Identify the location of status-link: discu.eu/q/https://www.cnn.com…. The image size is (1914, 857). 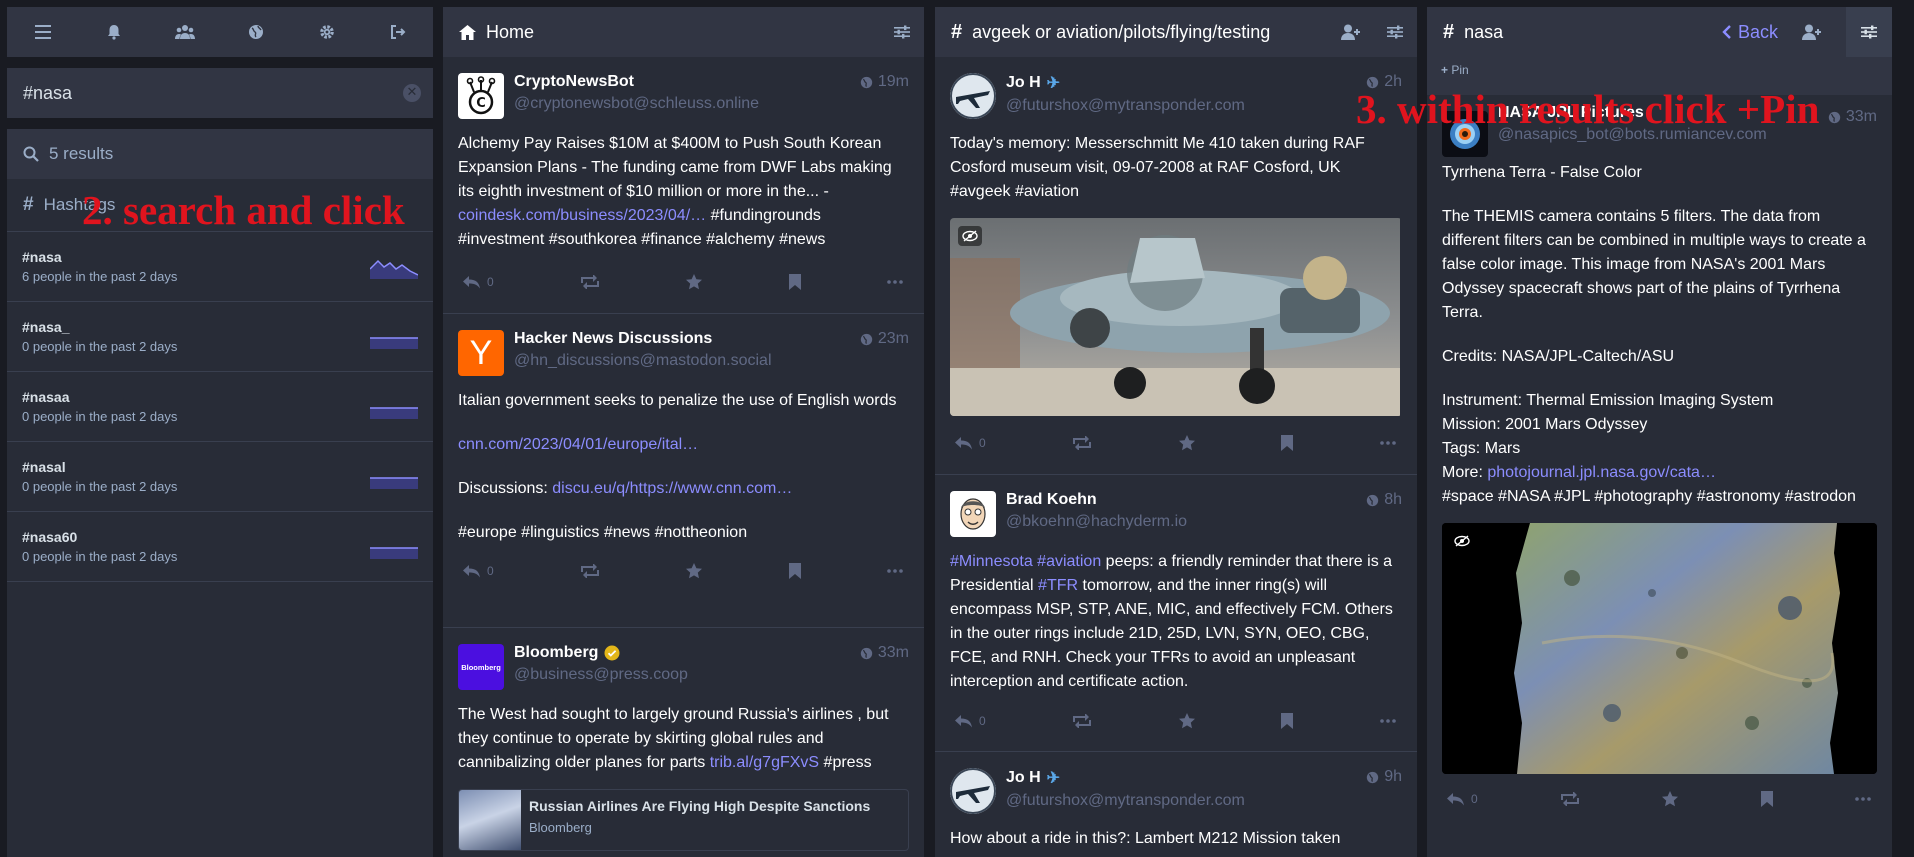
(672, 488).